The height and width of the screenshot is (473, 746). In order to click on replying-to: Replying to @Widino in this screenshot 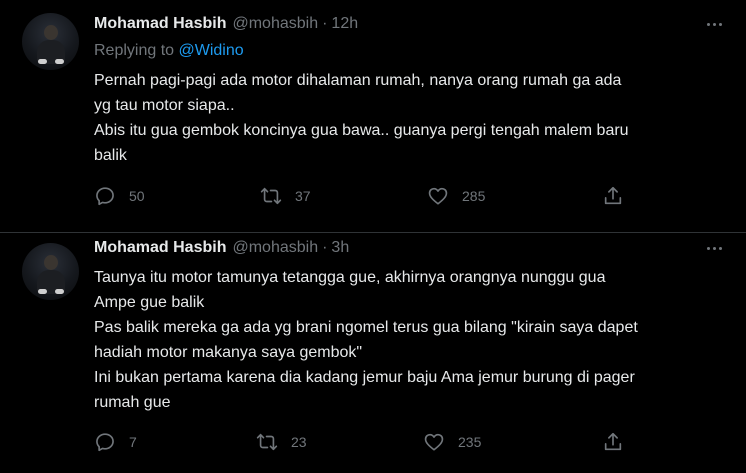, I will do `click(169, 51)`.